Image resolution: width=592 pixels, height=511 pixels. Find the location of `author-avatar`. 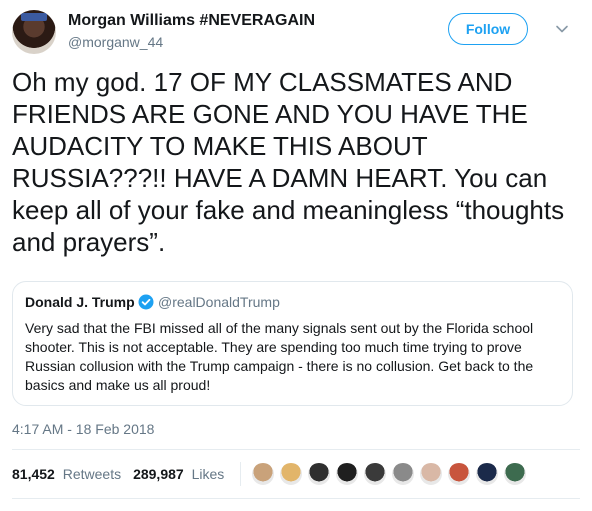

author-avatar is located at coordinates (34, 32).